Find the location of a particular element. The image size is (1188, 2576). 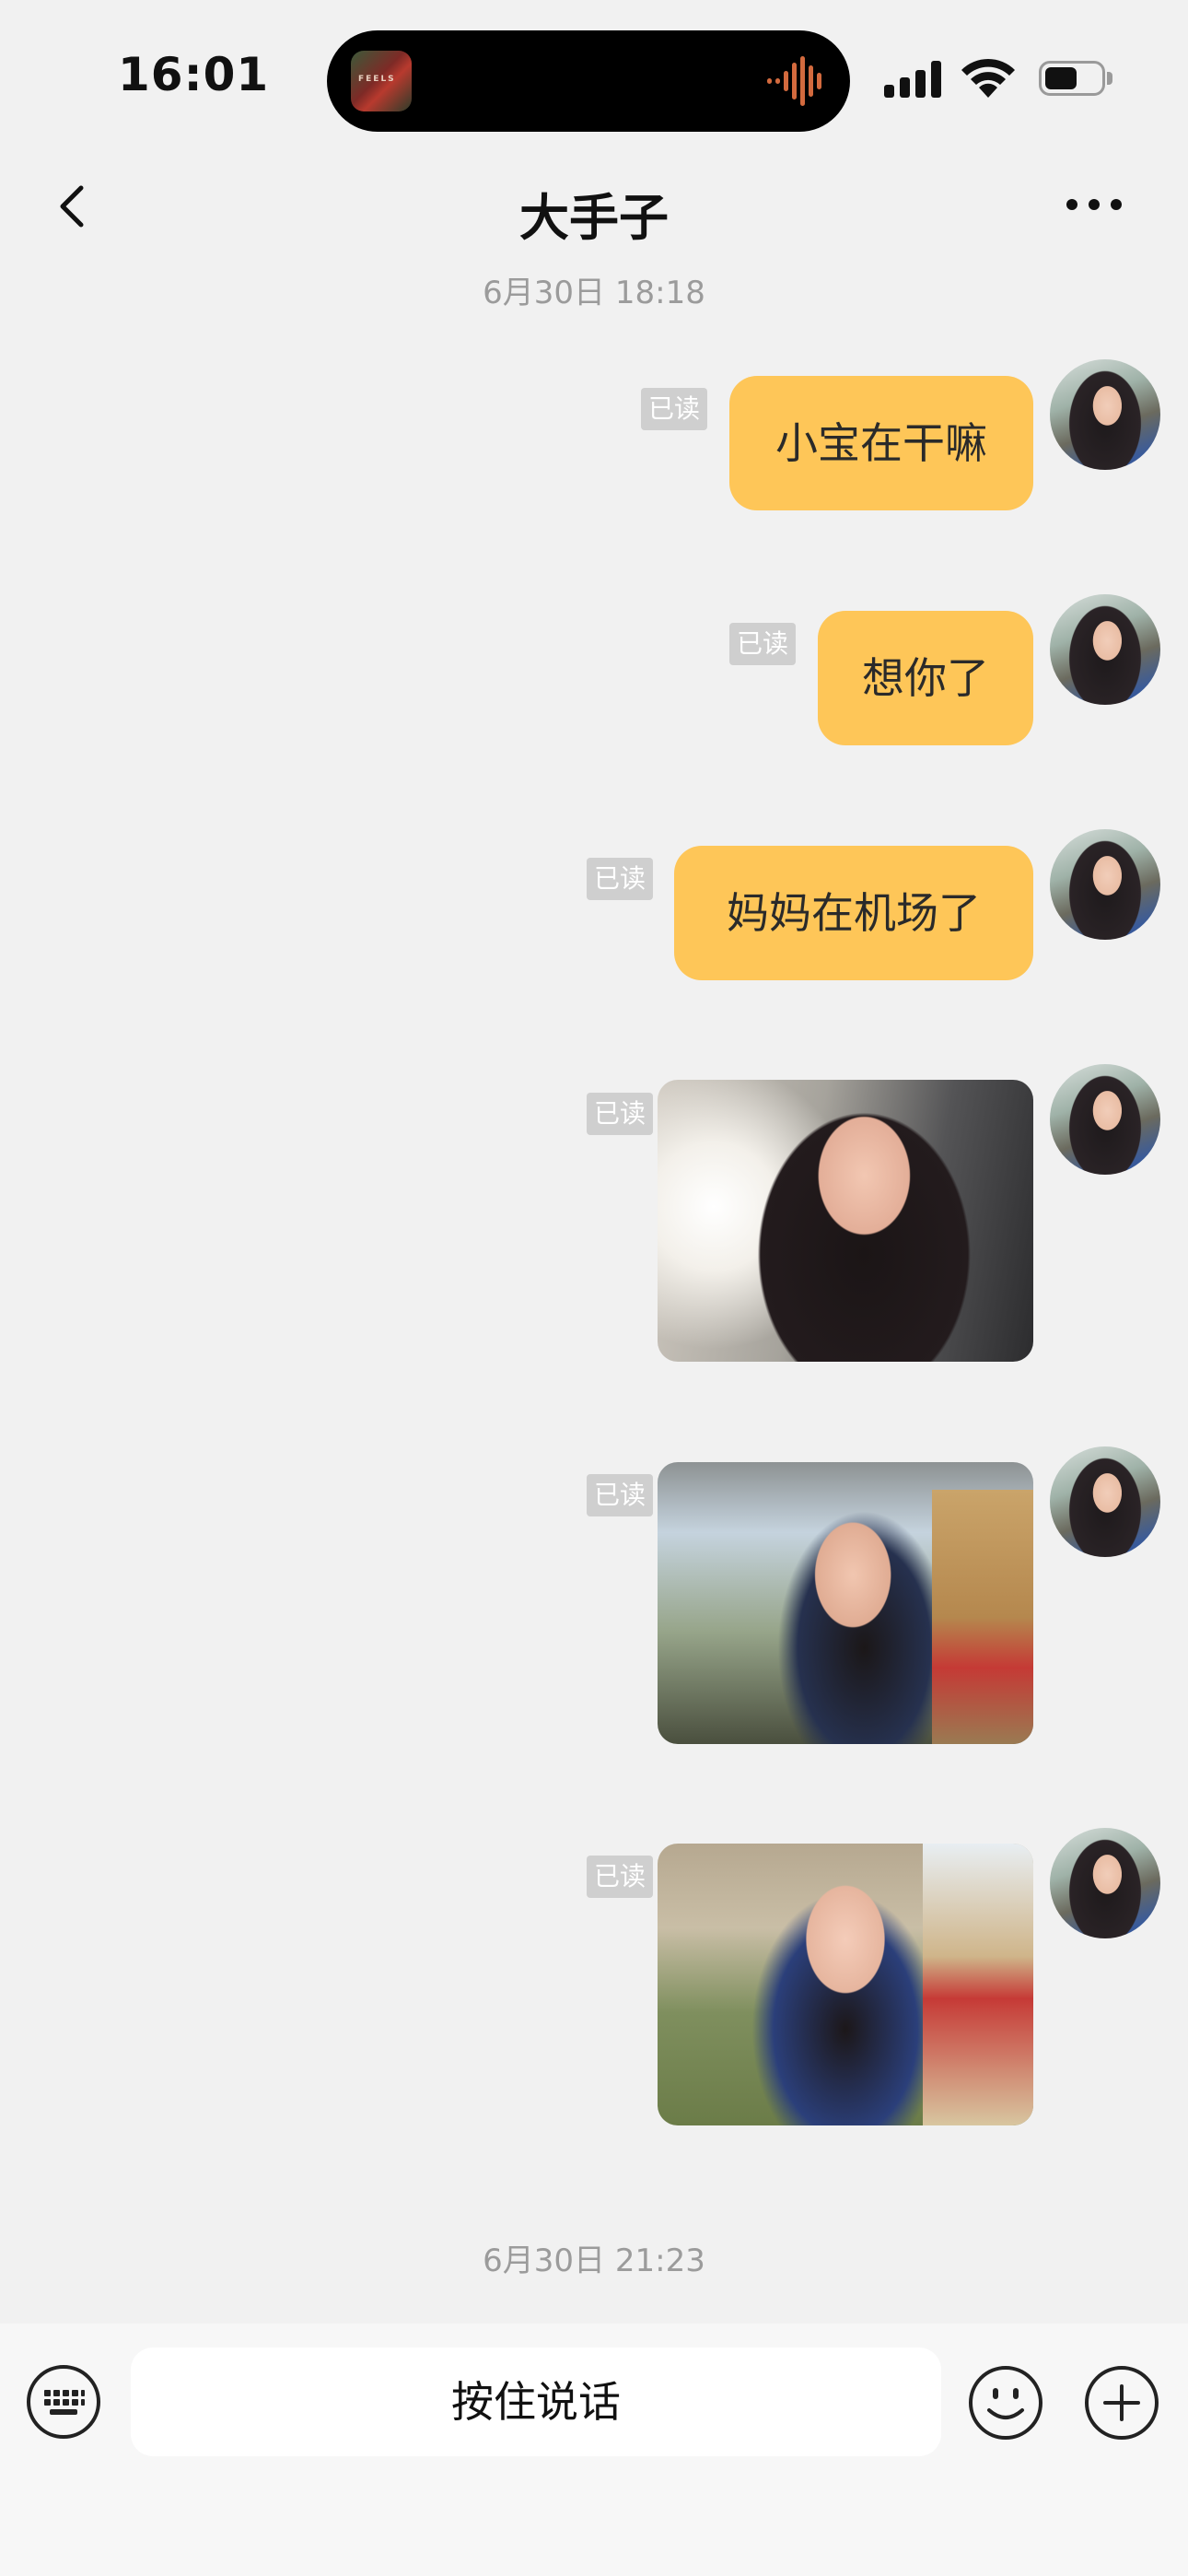

chat-message-bubble: 妈妈在机场了 is located at coordinates (853, 913).